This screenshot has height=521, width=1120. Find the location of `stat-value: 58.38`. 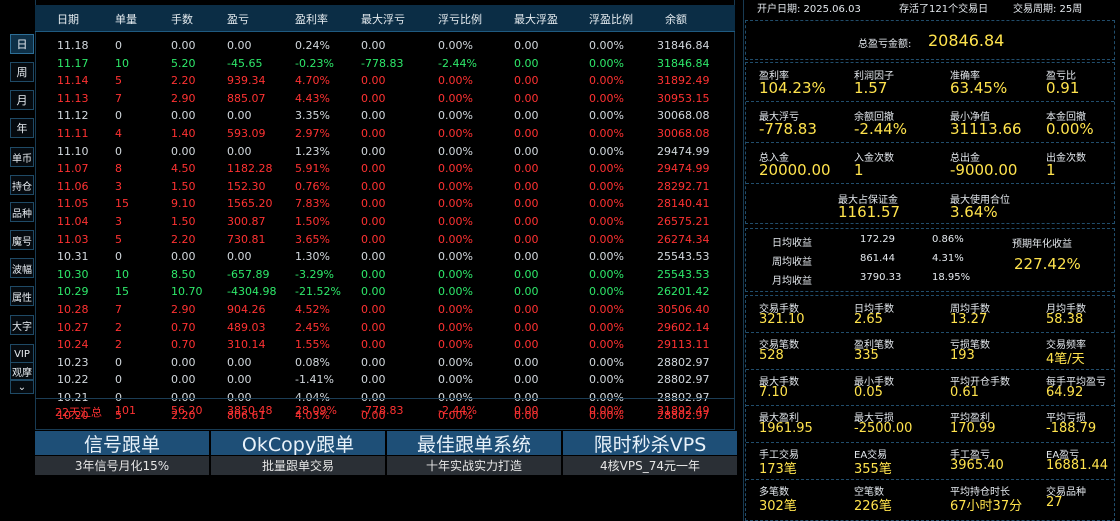

stat-value: 58.38 is located at coordinates (1065, 319).